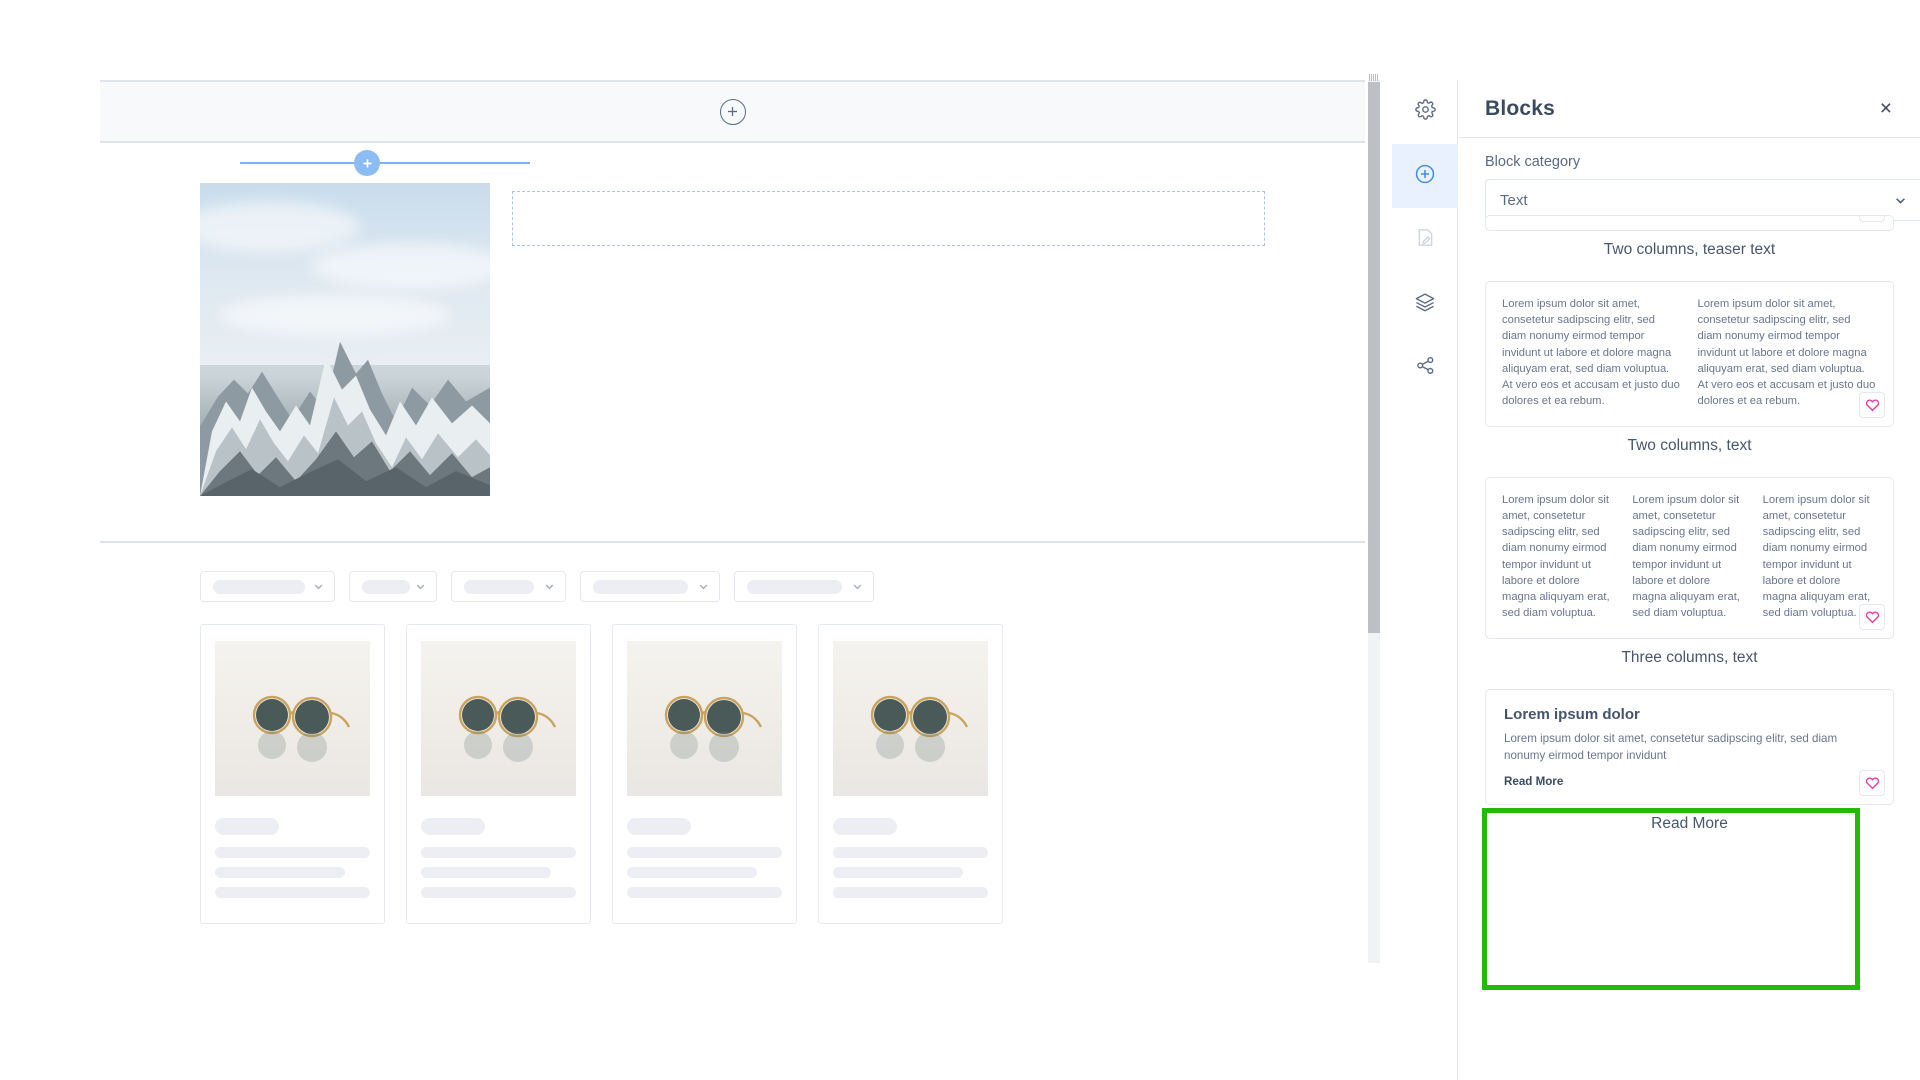 The width and height of the screenshot is (1920, 1080). Describe the element at coordinates (1689, 445) in the screenshot. I see `block-caption: Two columns, text` at that location.